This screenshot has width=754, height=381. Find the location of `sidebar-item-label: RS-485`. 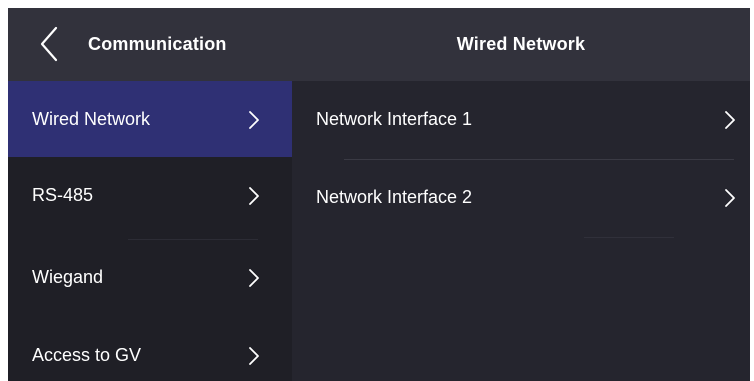

sidebar-item-label: RS-485 is located at coordinates (63, 195).